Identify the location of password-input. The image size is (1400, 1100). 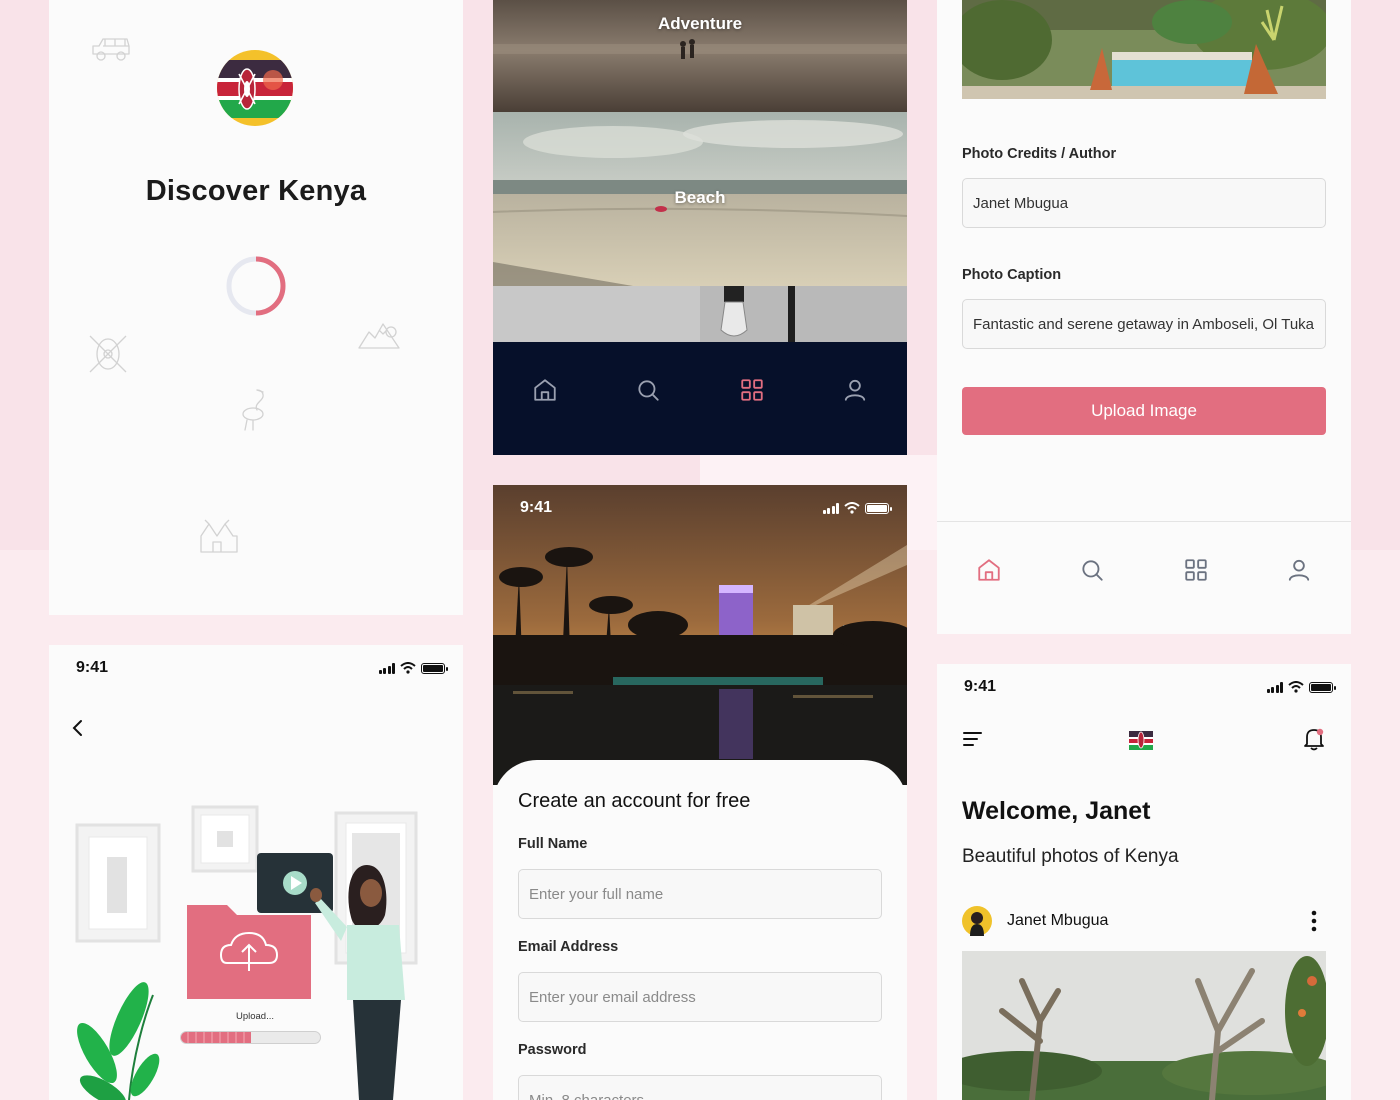
(700, 1087).